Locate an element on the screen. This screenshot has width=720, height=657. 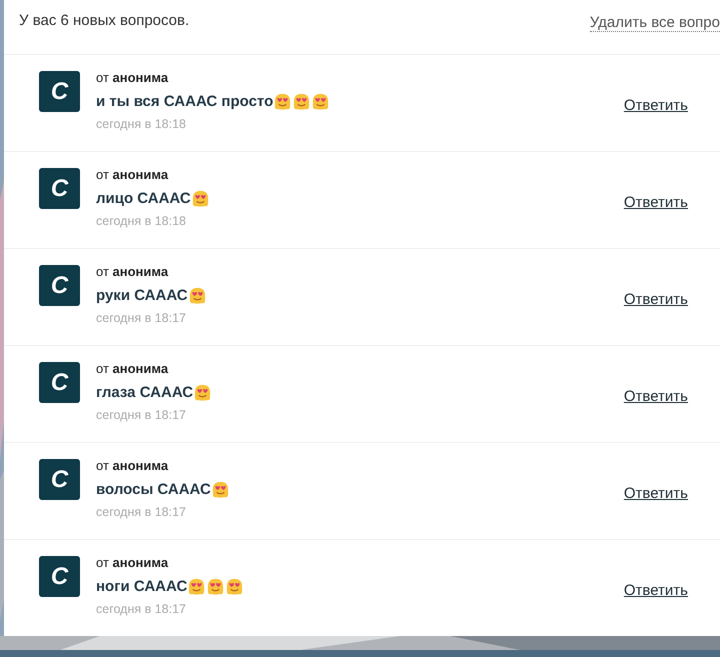
question-text: и ты вся САААС просто is located at coordinates (185, 101).